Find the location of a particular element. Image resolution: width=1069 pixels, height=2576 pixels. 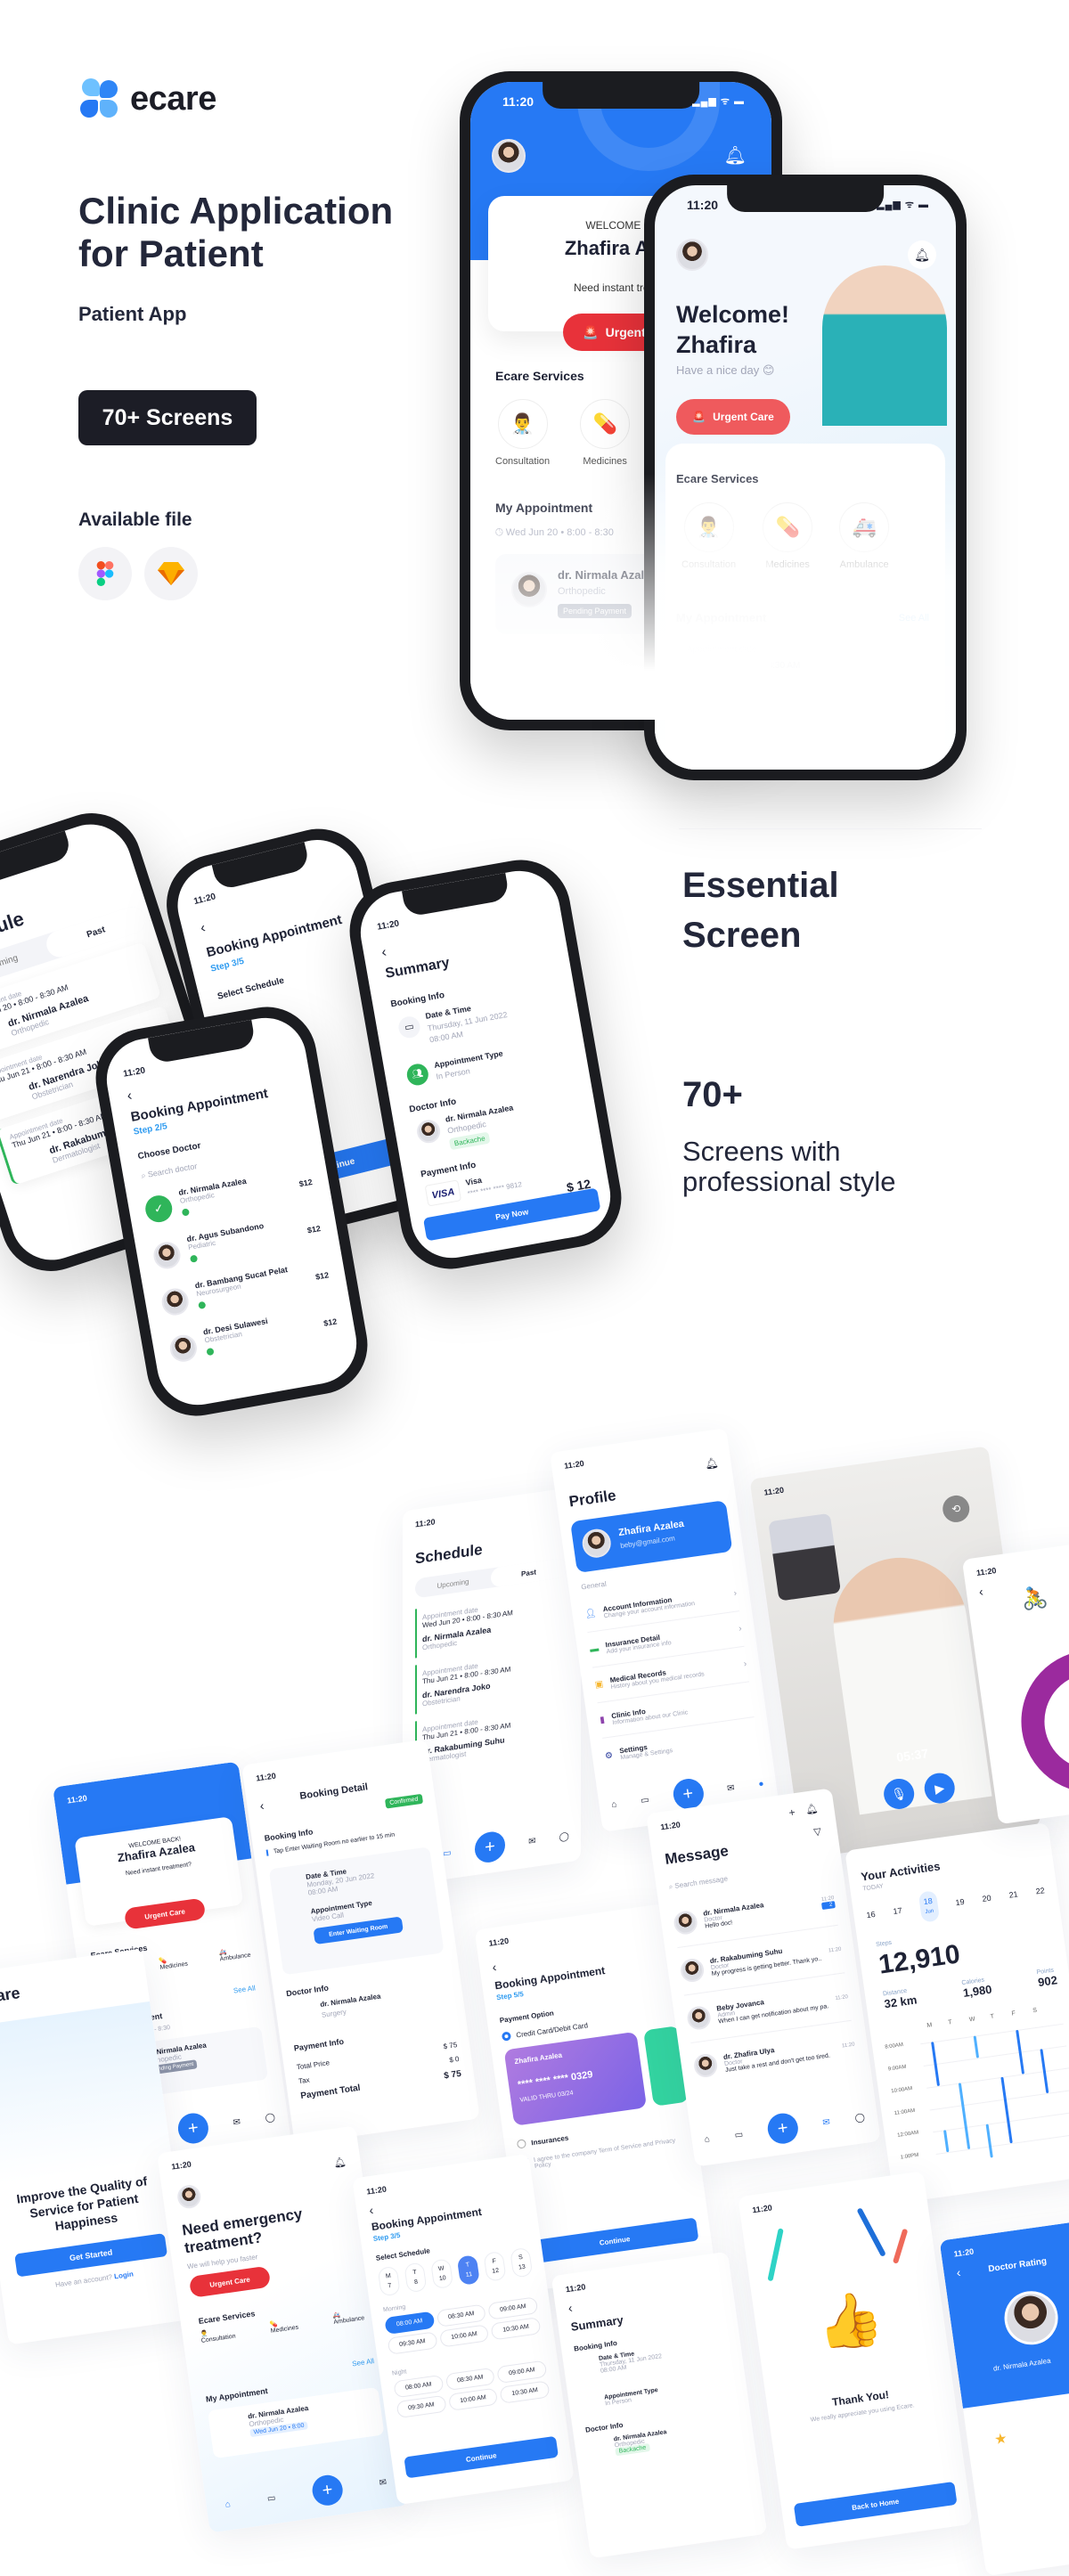

time-slot: 08:00 AM is located at coordinates (419, 2386).